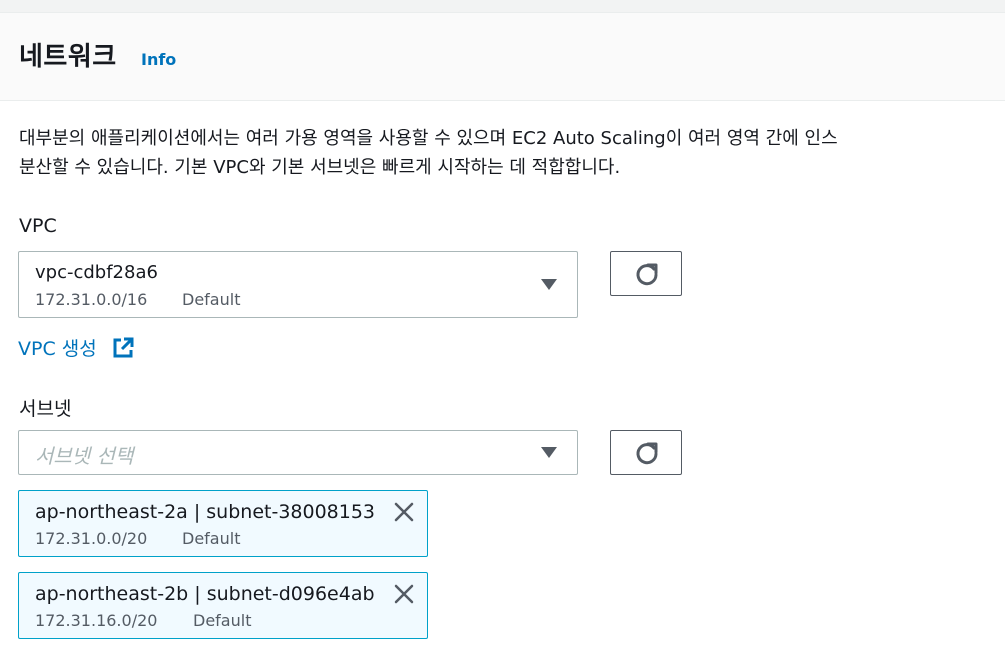  What do you see at coordinates (91, 538) in the screenshot?
I see `subnet-token-cidr: 172.31.0.0/20` at bounding box center [91, 538].